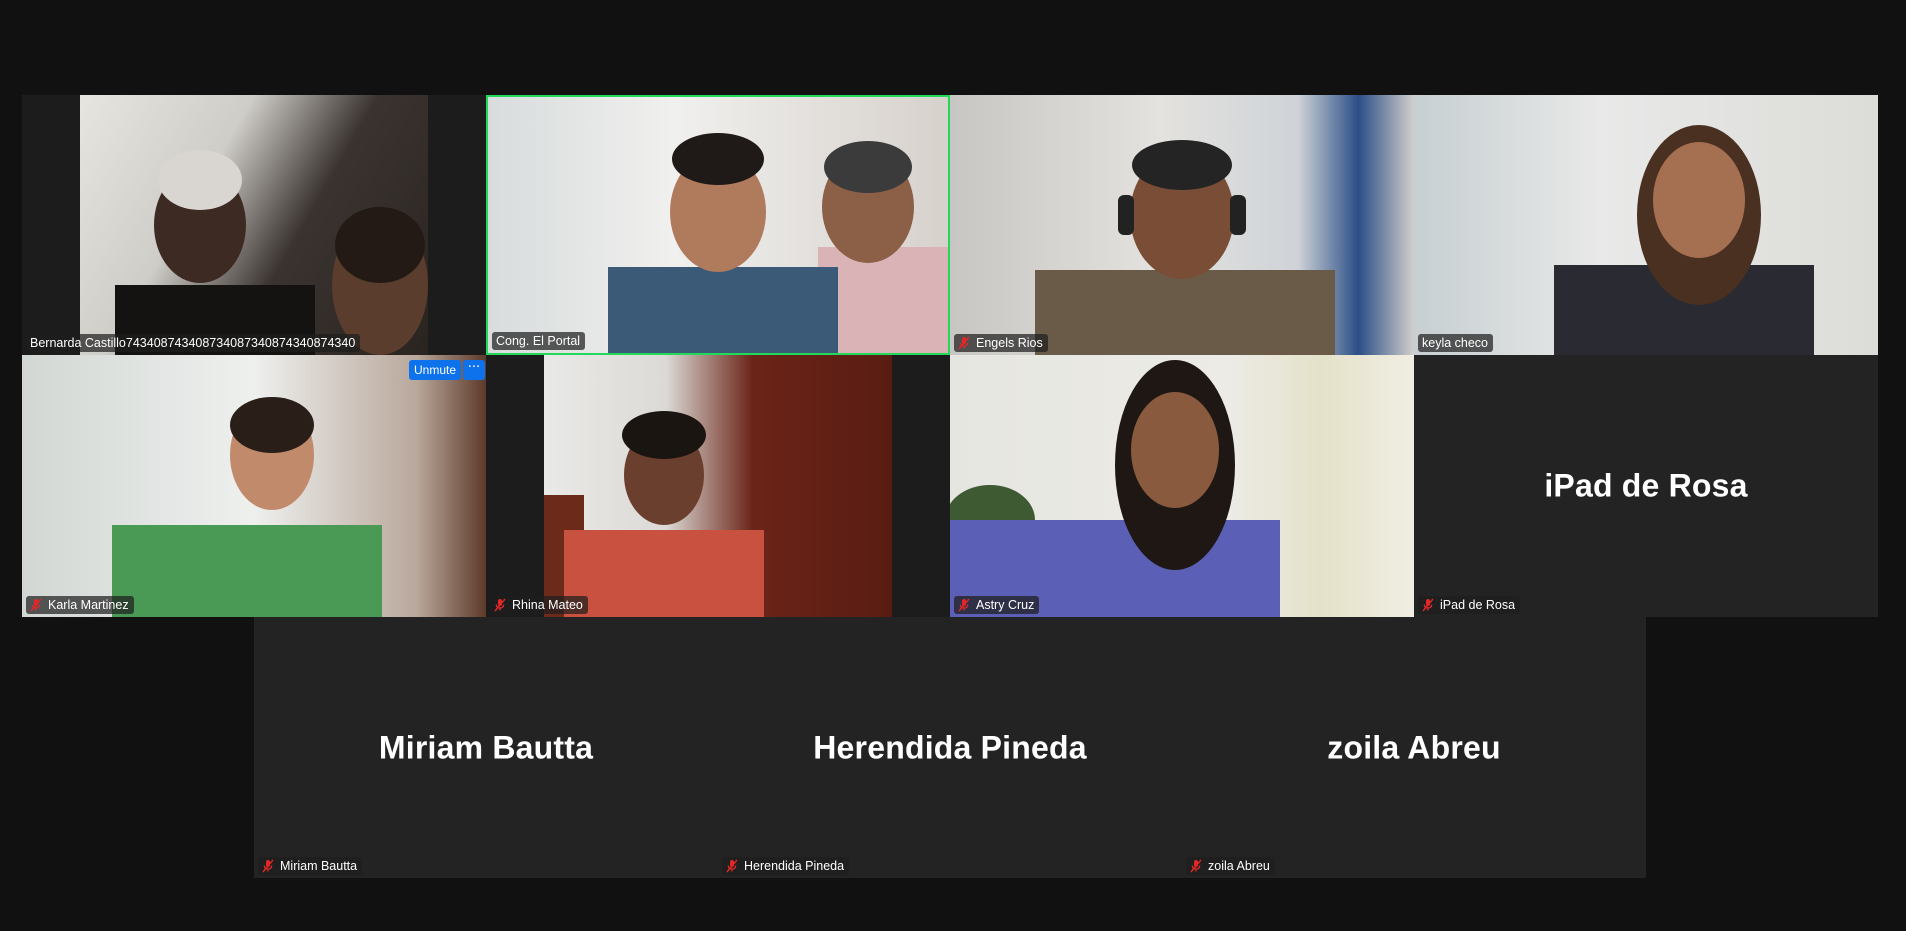  I want to click on video-tile-ipad: iPad de Rosa iPad de Rosa, so click(1646, 486).